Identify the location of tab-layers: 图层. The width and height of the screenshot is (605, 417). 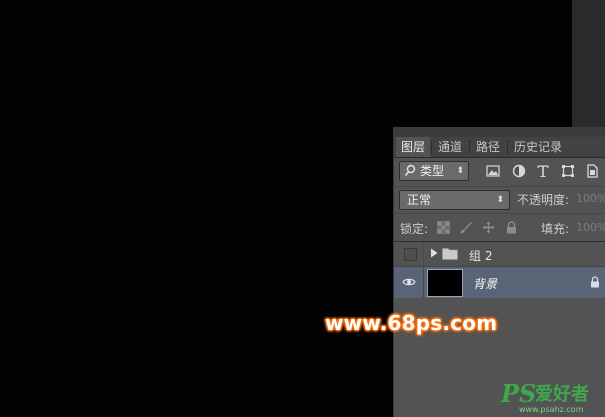
(413, 147).